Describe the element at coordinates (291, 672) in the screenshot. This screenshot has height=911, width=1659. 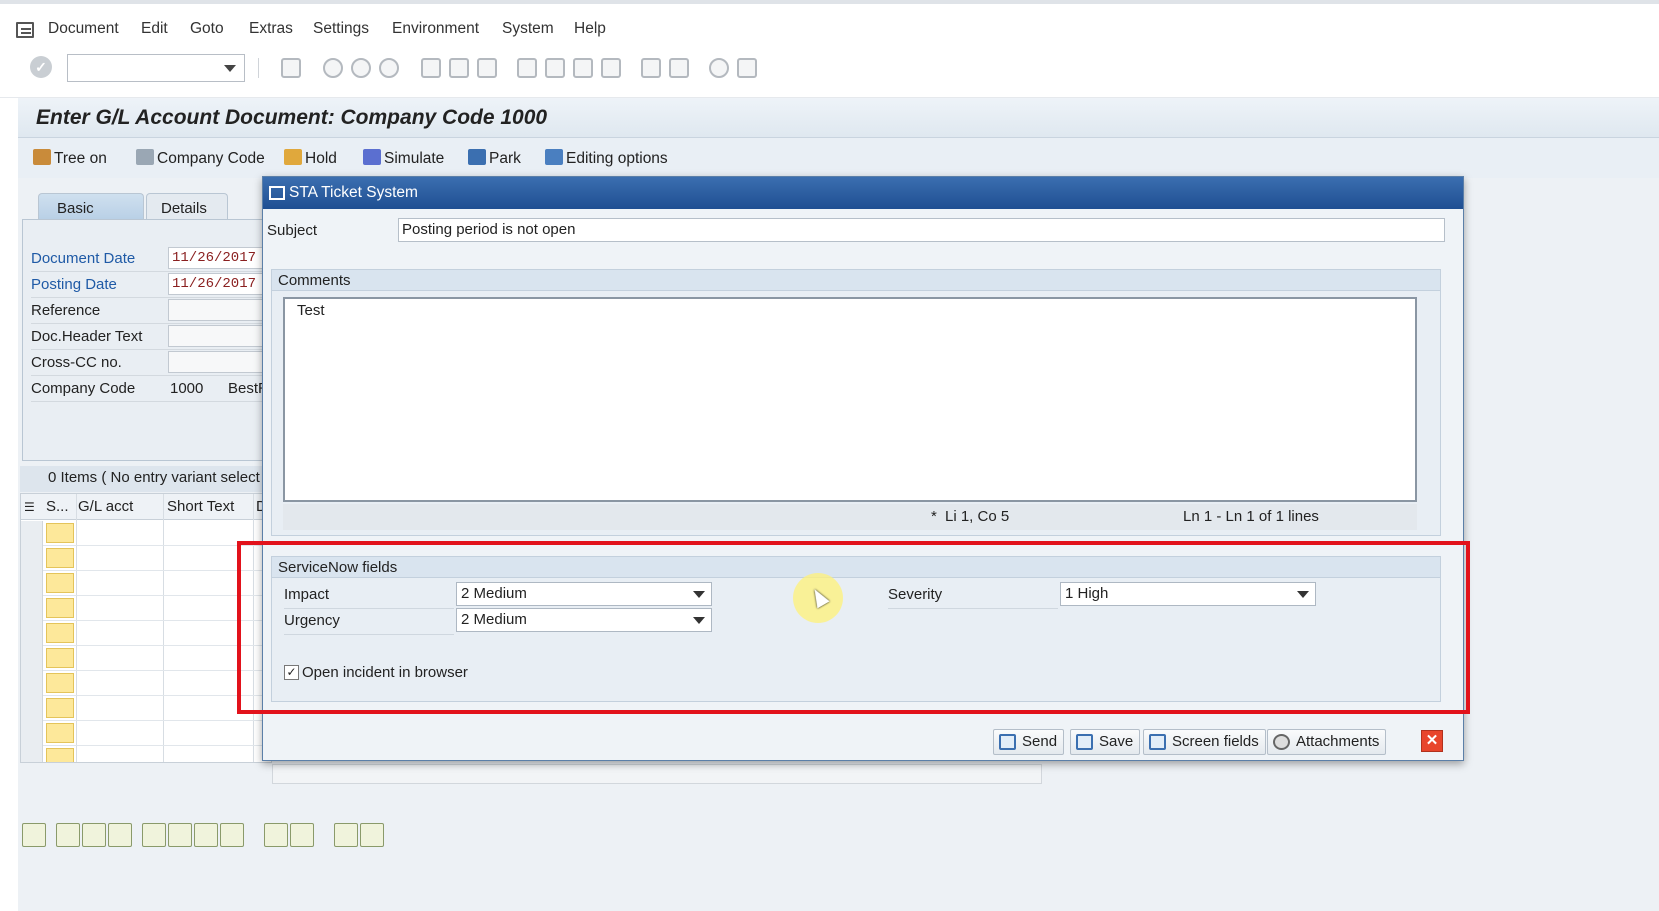
I see `open-incident-checkbox: ✓` at that location.